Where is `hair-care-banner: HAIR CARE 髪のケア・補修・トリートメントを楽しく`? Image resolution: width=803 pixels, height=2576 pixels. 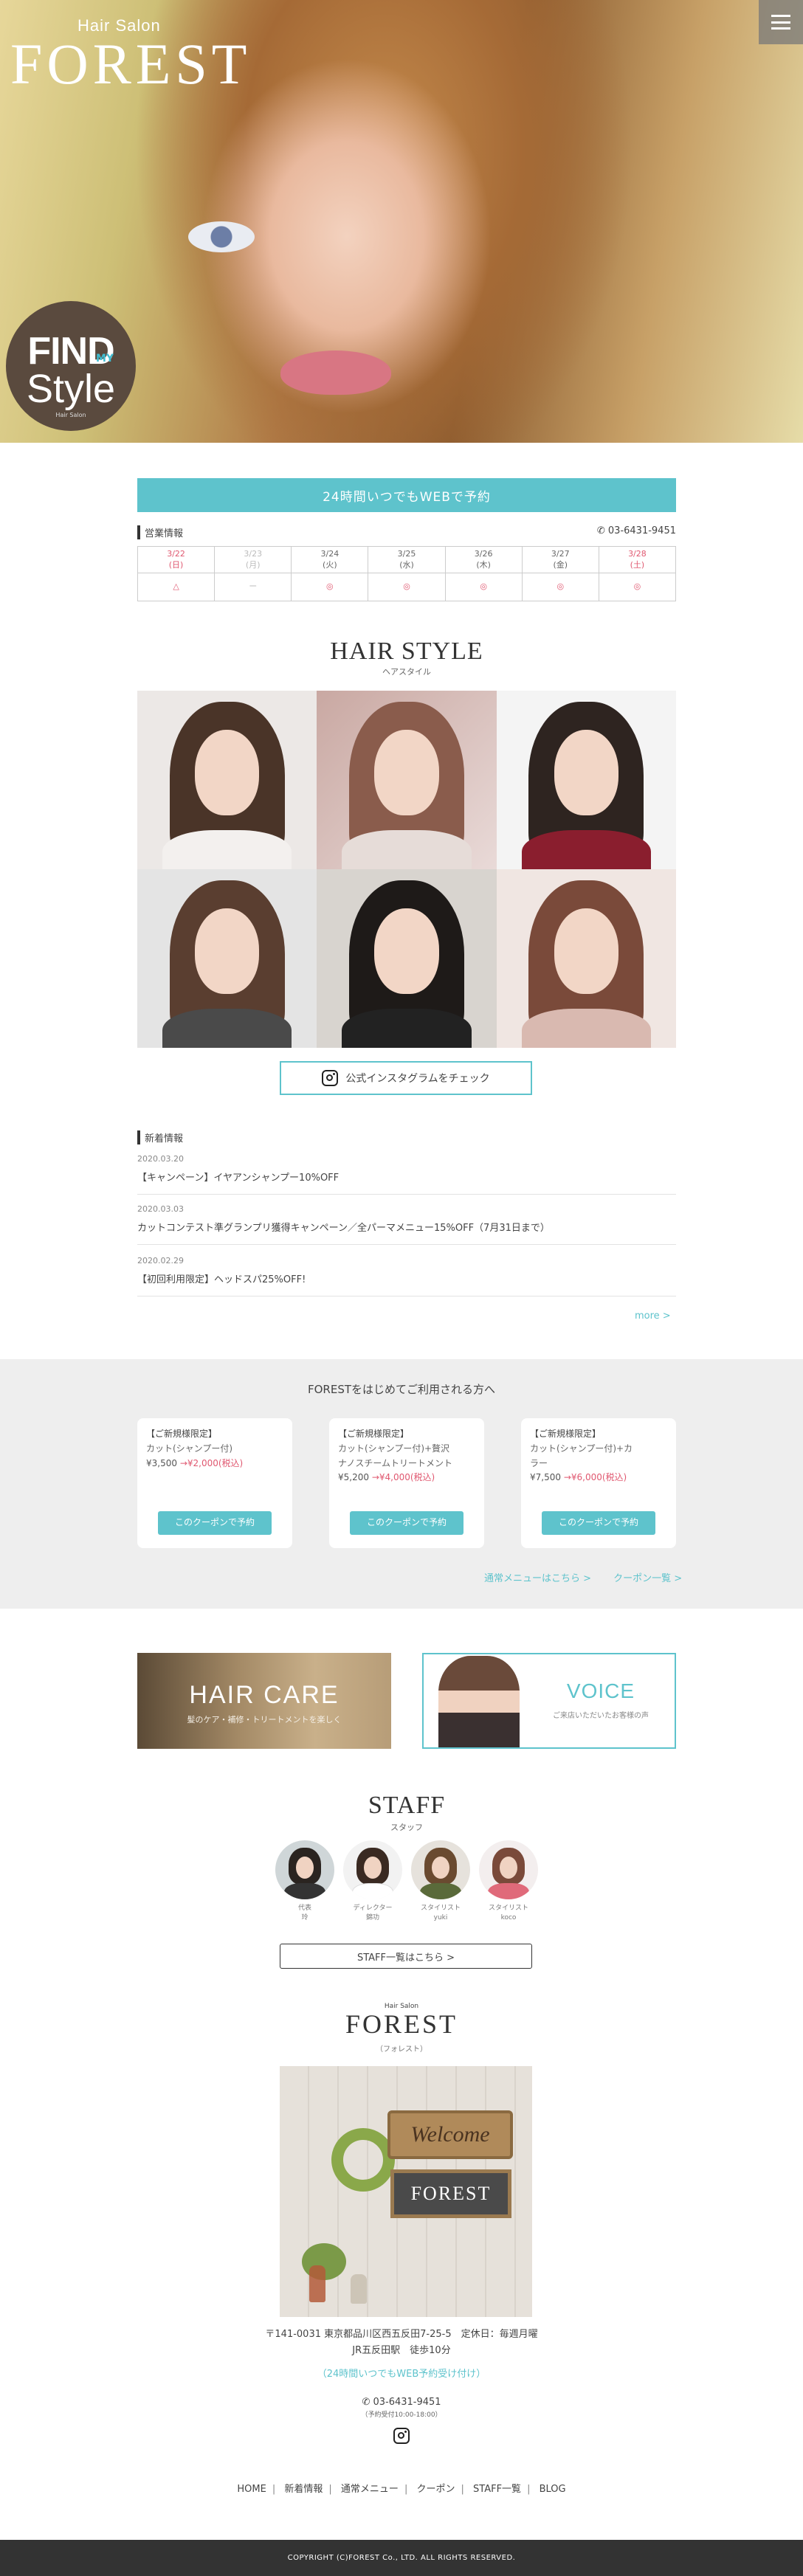 hair-care-banner: HAIR CARE 髪のケア・補修・トリートメントを楽しく is located at coordinates (264, 1701).